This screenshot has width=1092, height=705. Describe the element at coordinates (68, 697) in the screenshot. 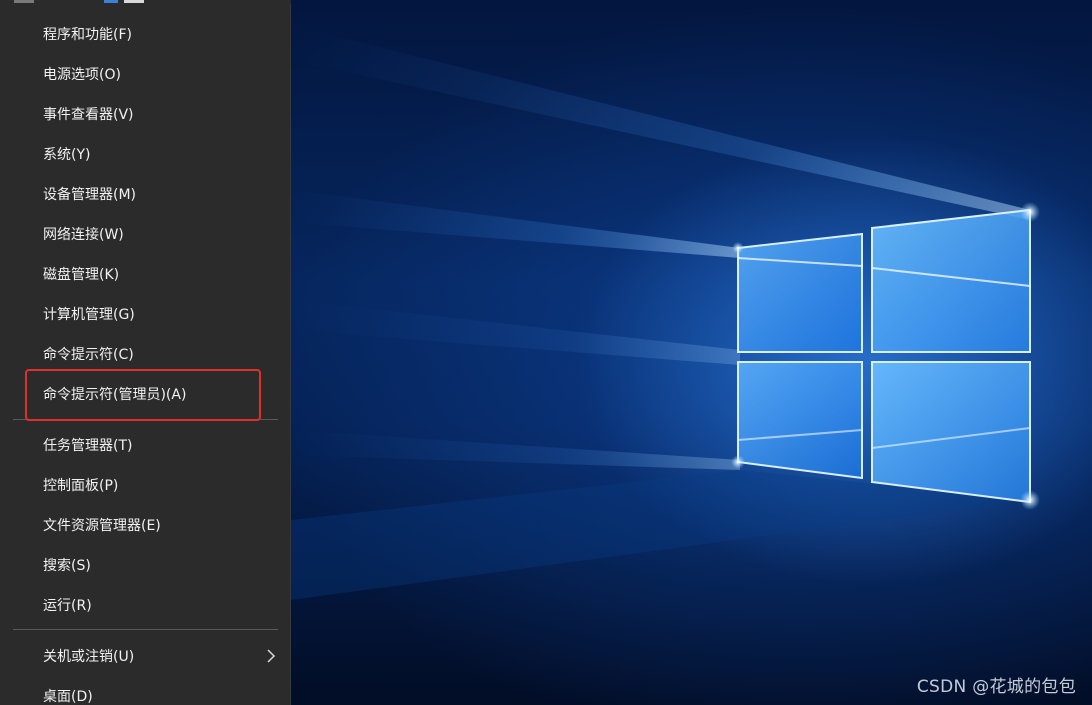

I see `menu-item-label: 桌面(D)` at that location.